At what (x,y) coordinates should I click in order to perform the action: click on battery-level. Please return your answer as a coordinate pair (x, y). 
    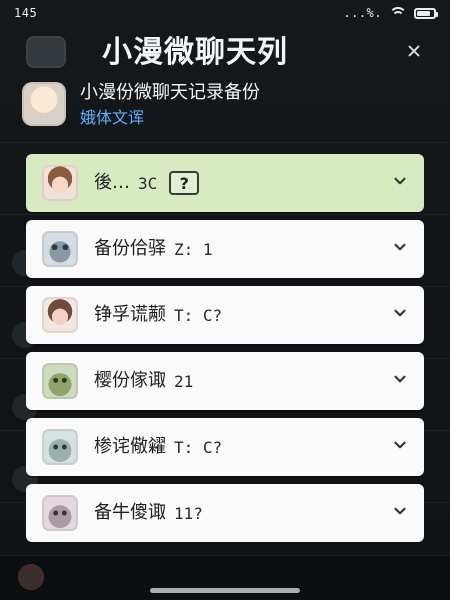
    Looking at the image, I should click on (423, 13).